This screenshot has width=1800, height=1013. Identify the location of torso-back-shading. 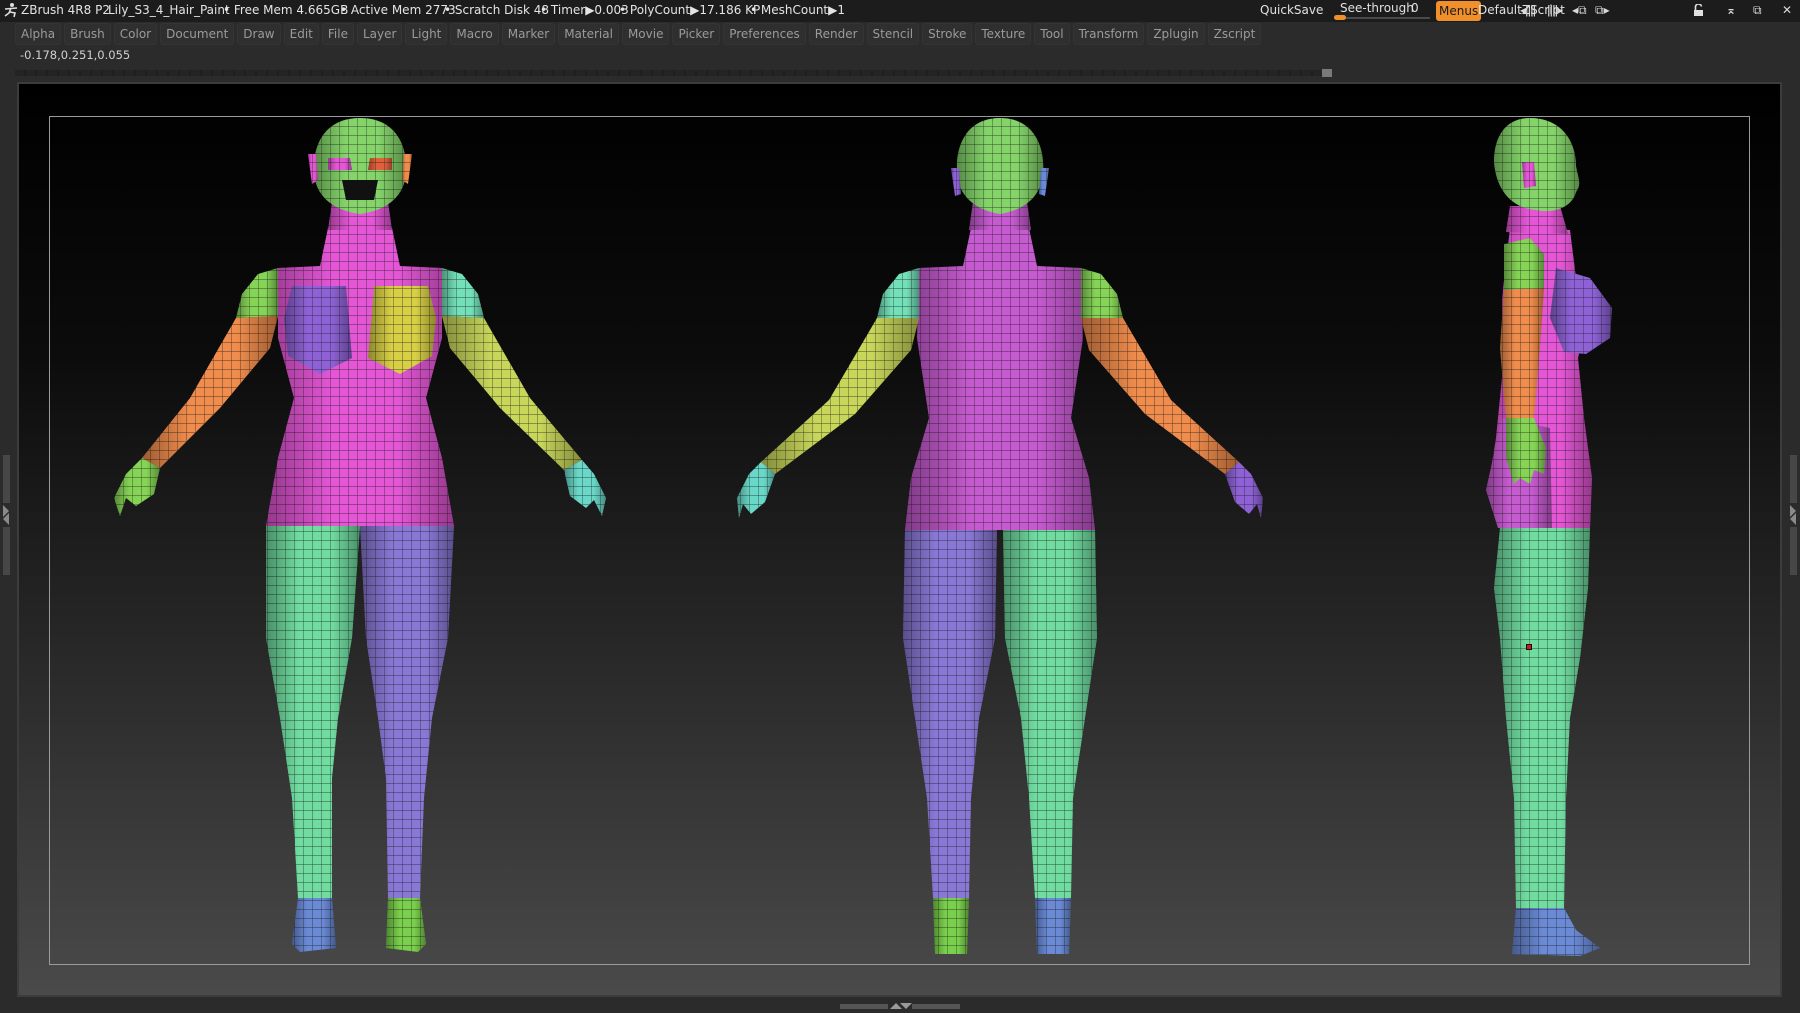
(1000, 379).